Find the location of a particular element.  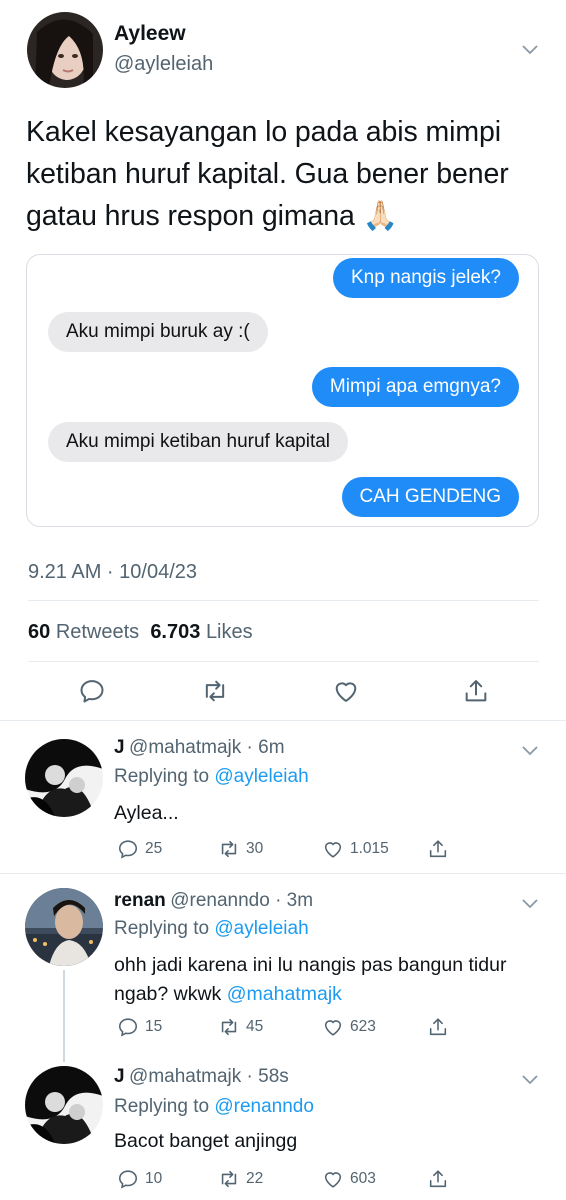

retweets-count: 60 is located at coordinates (39, 632).